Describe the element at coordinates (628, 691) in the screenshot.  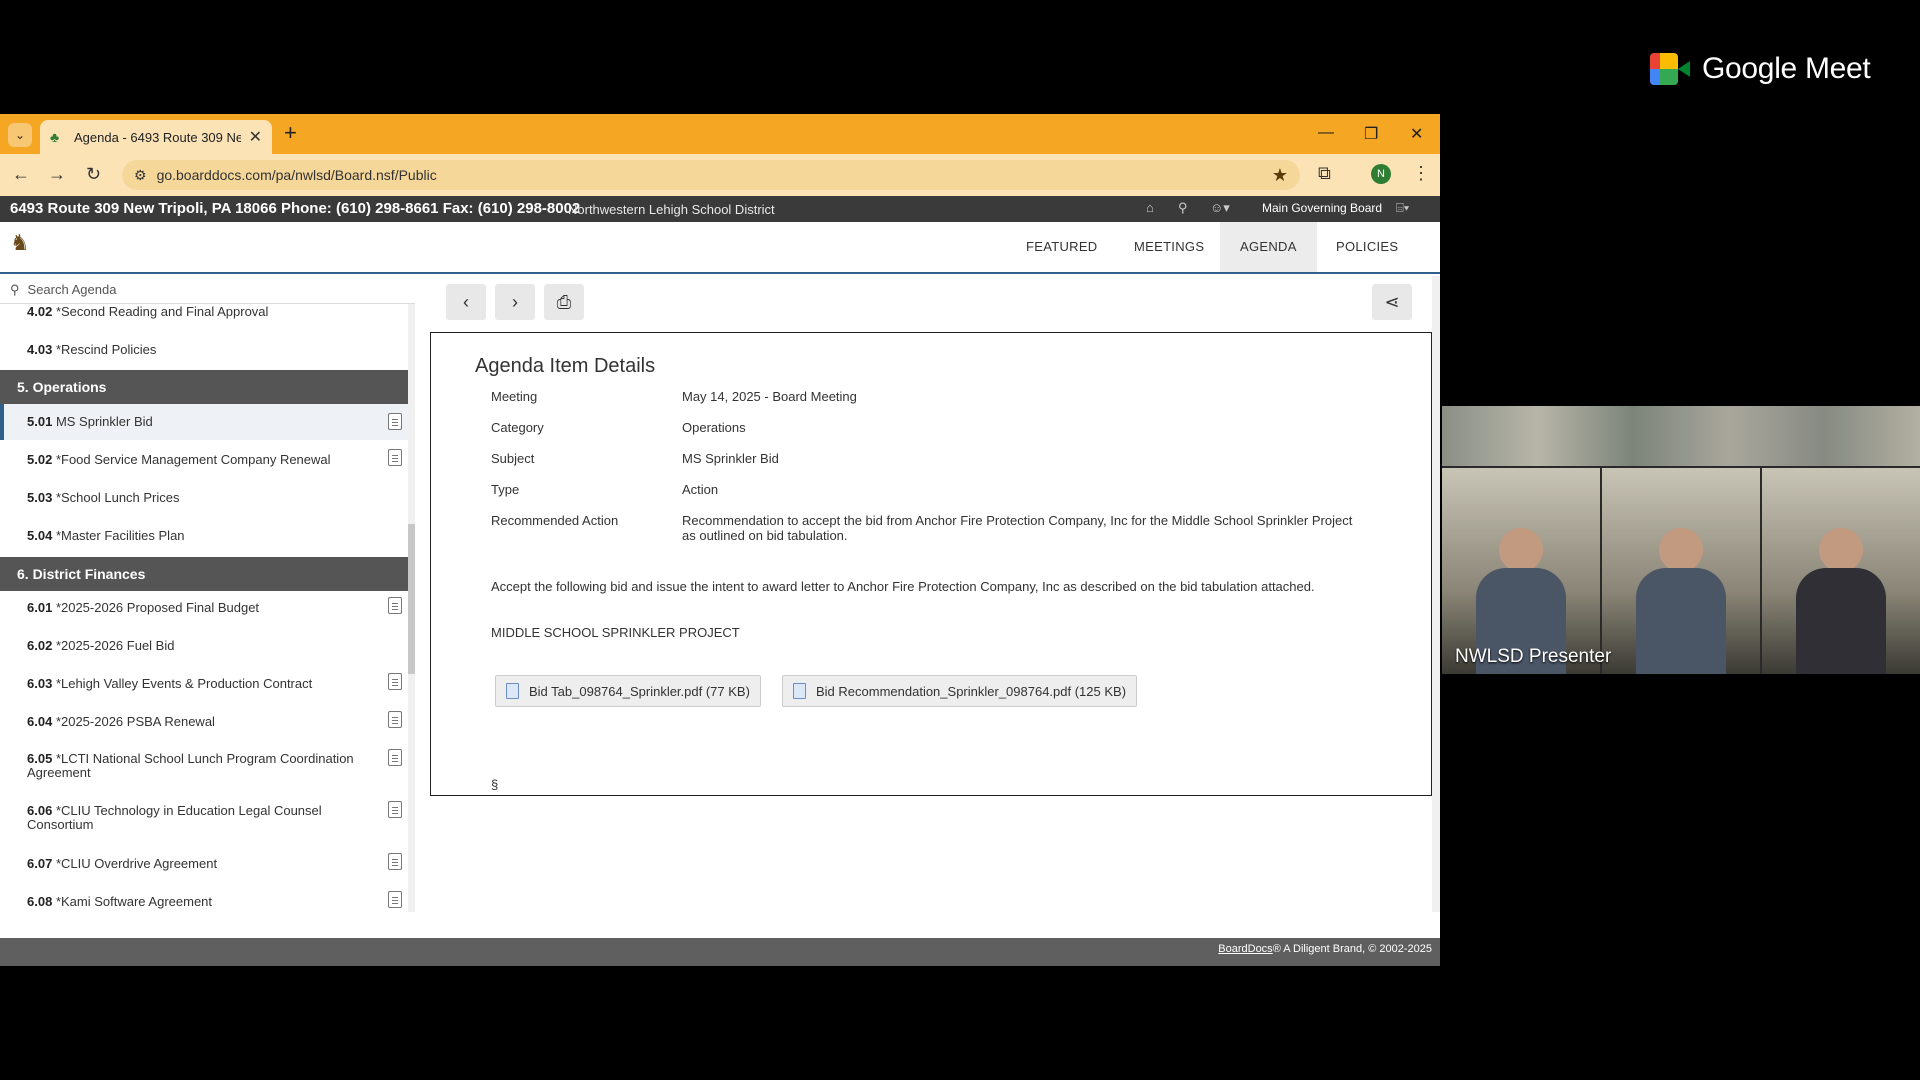
I see `attachment-bid-tab: Bid Tab_098764_Sprinkler.pdf (77 KB)` at that location.